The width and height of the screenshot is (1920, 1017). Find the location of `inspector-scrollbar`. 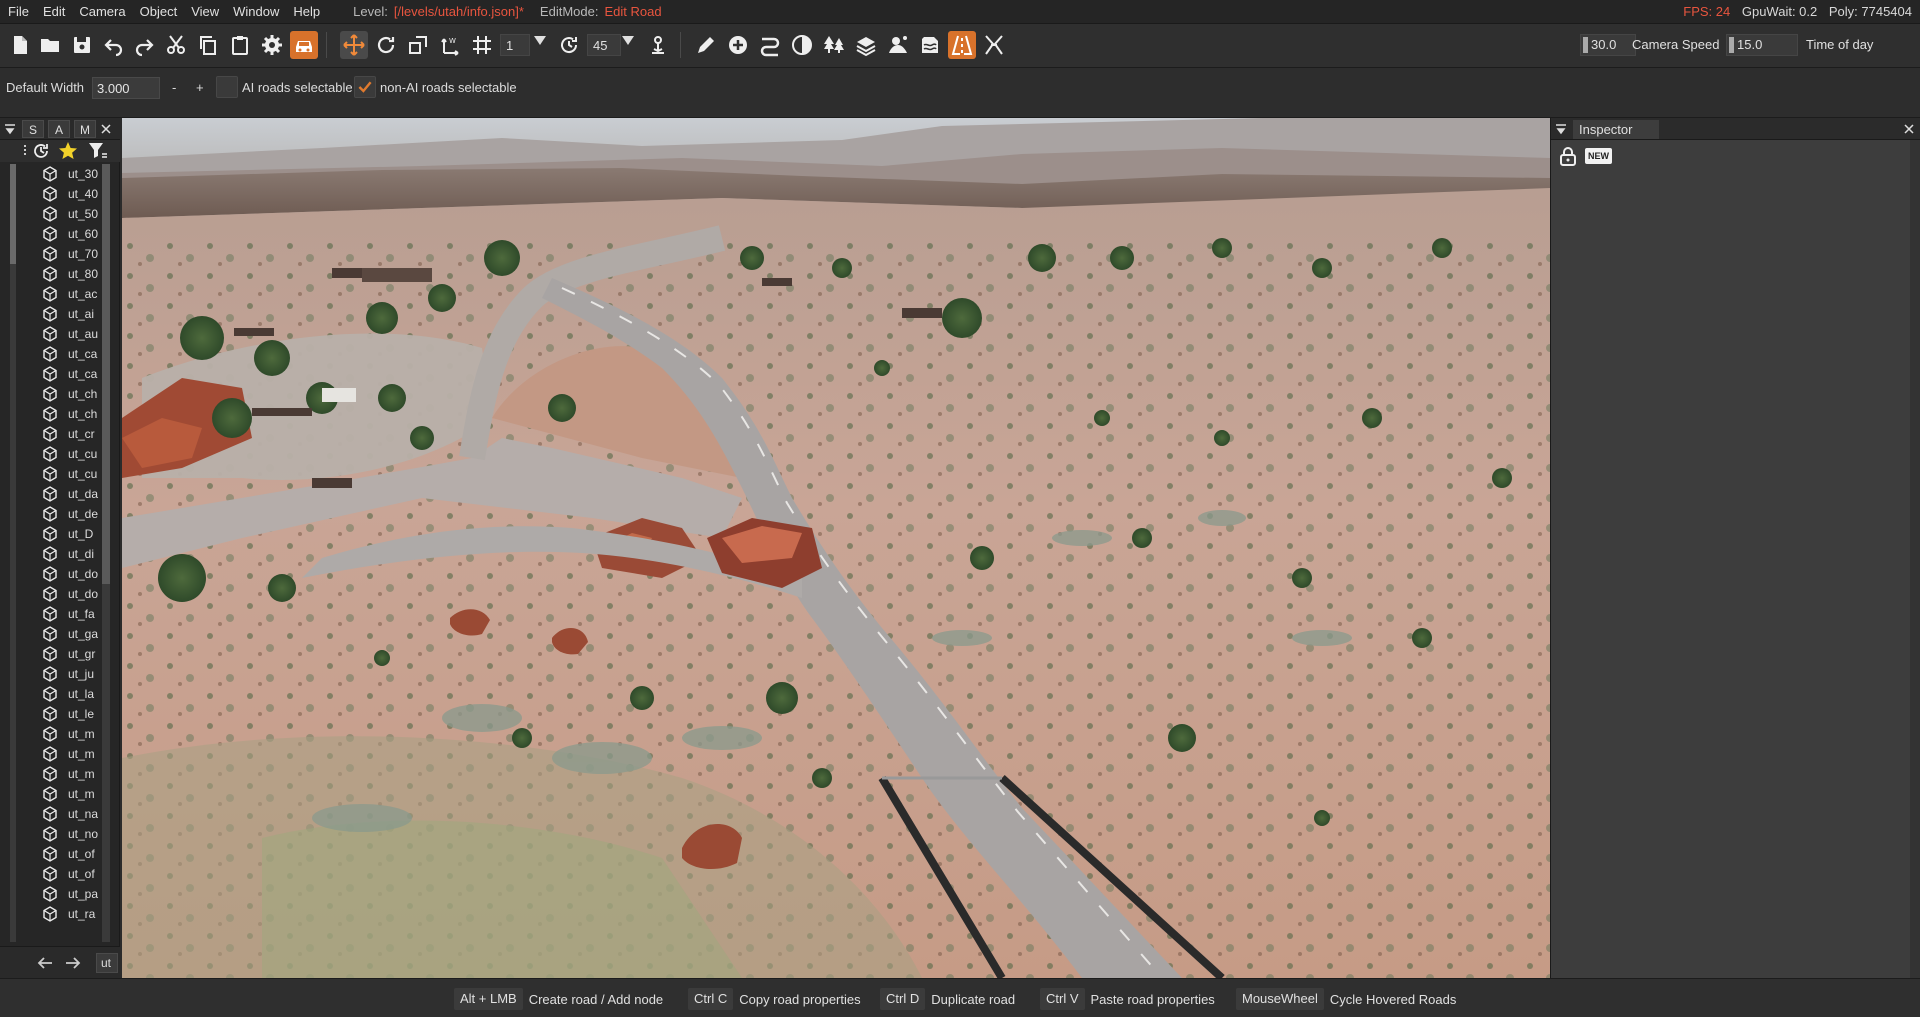

inspector-scrollbar is located at coordinates (1915, 559).